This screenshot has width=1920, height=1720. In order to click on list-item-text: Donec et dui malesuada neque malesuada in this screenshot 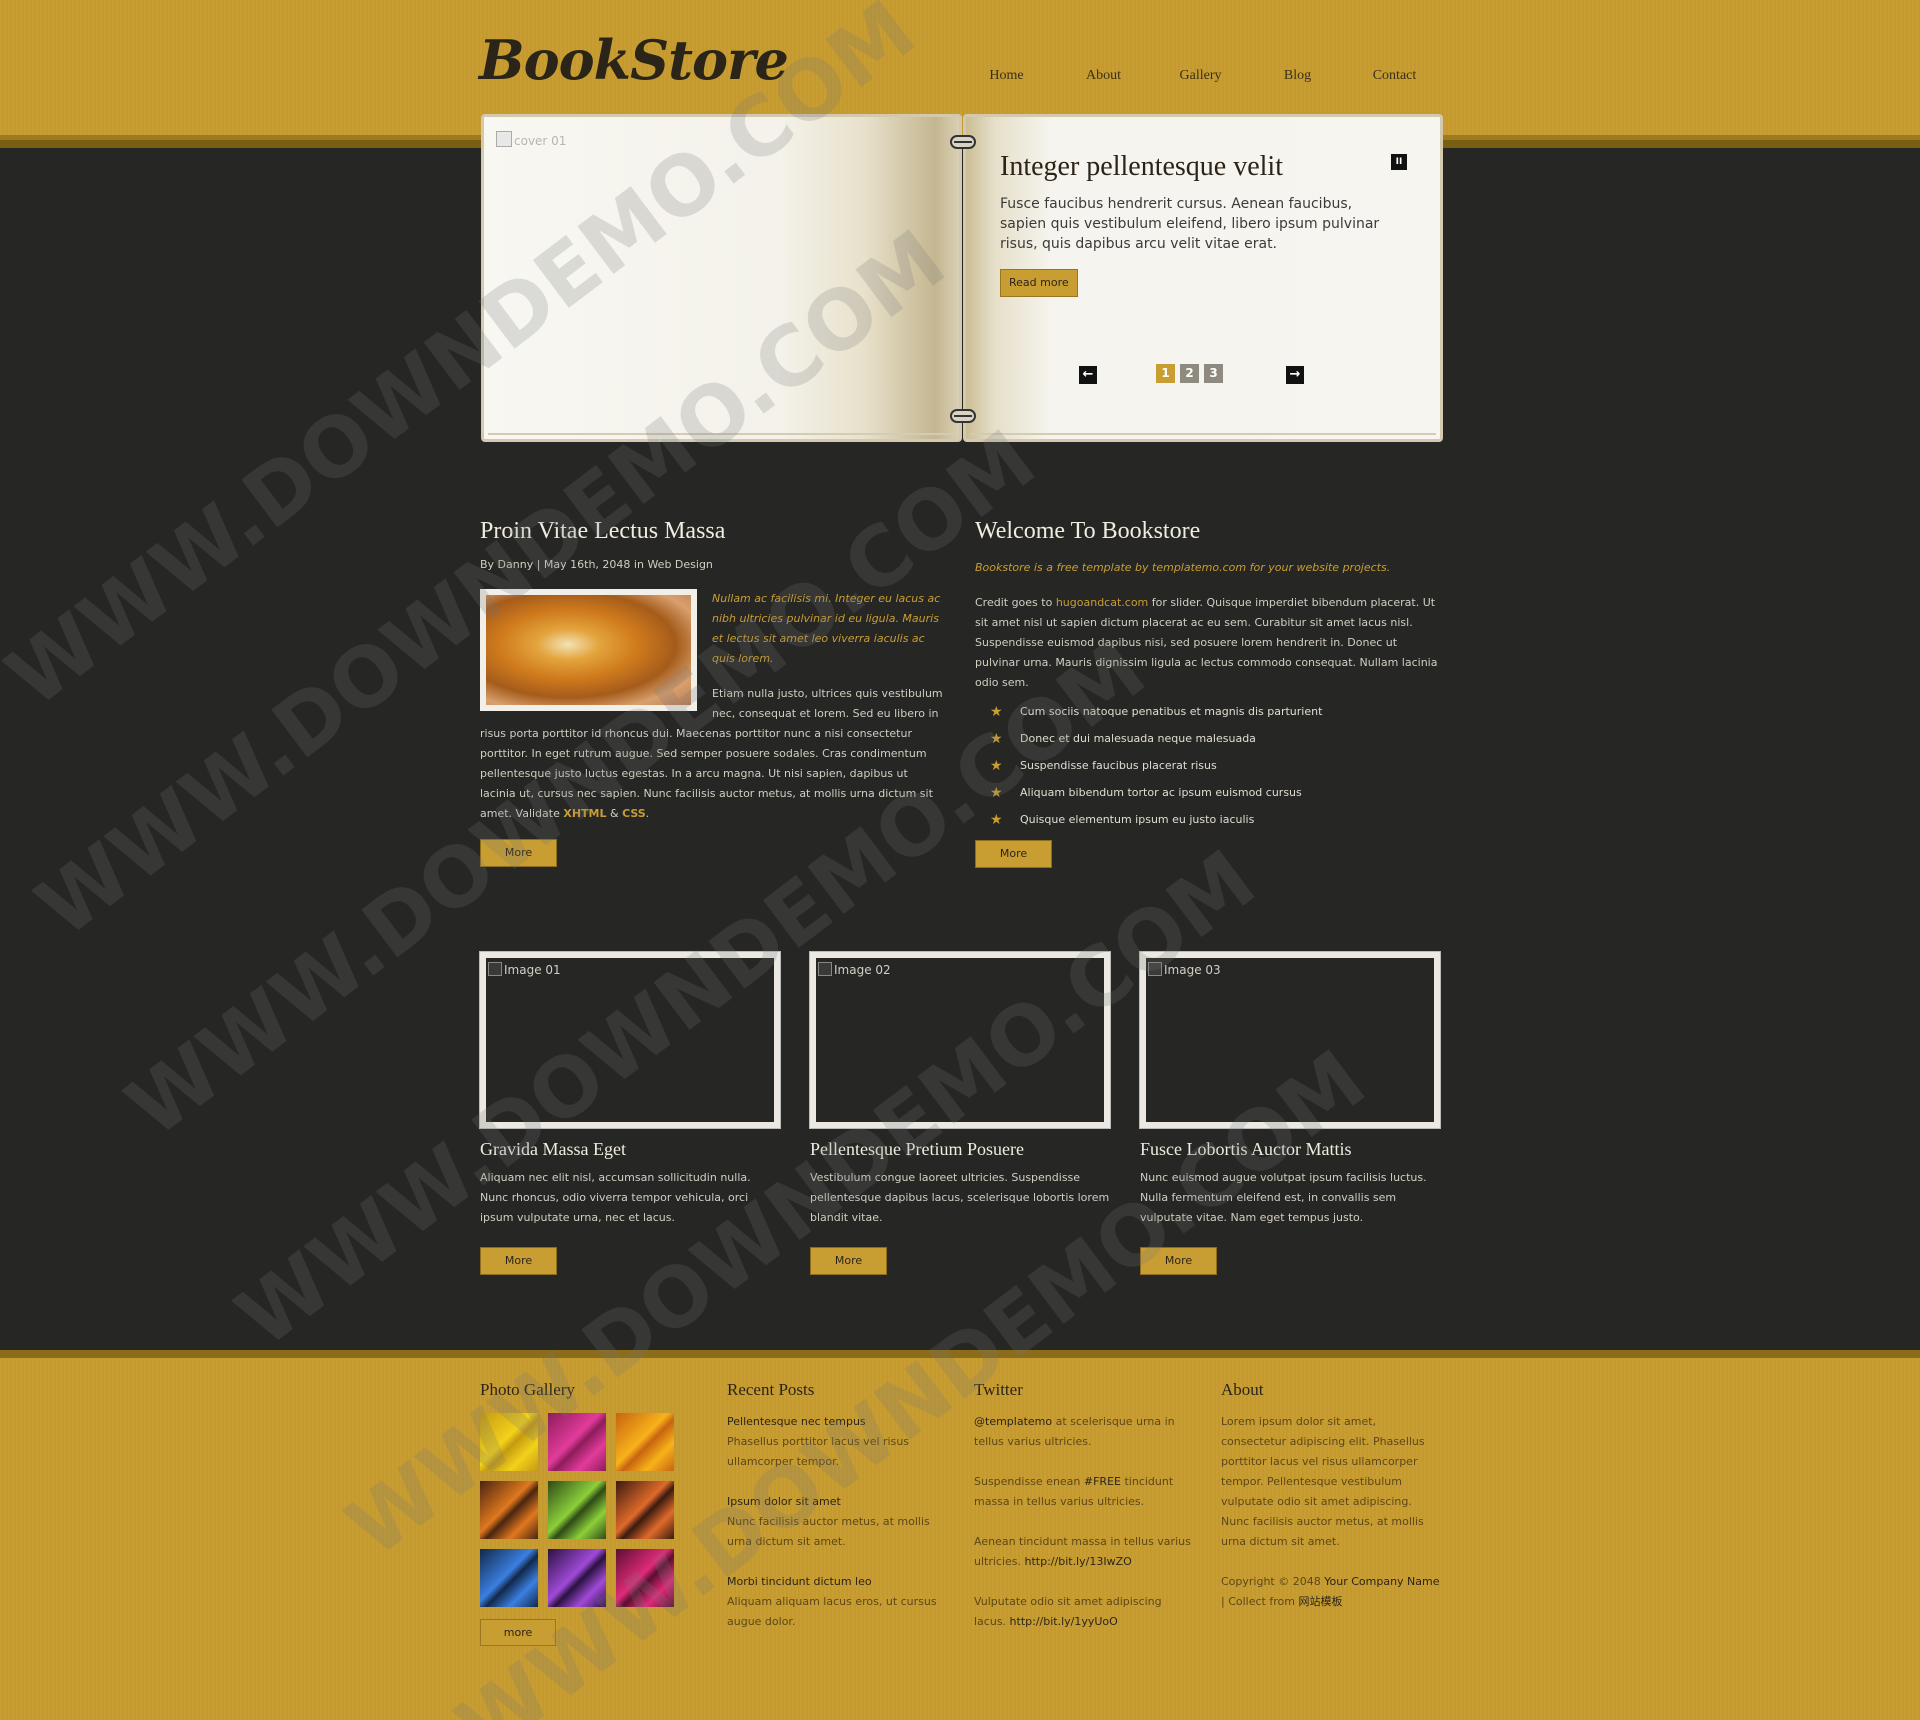, I will do `click(1138, 738)`.